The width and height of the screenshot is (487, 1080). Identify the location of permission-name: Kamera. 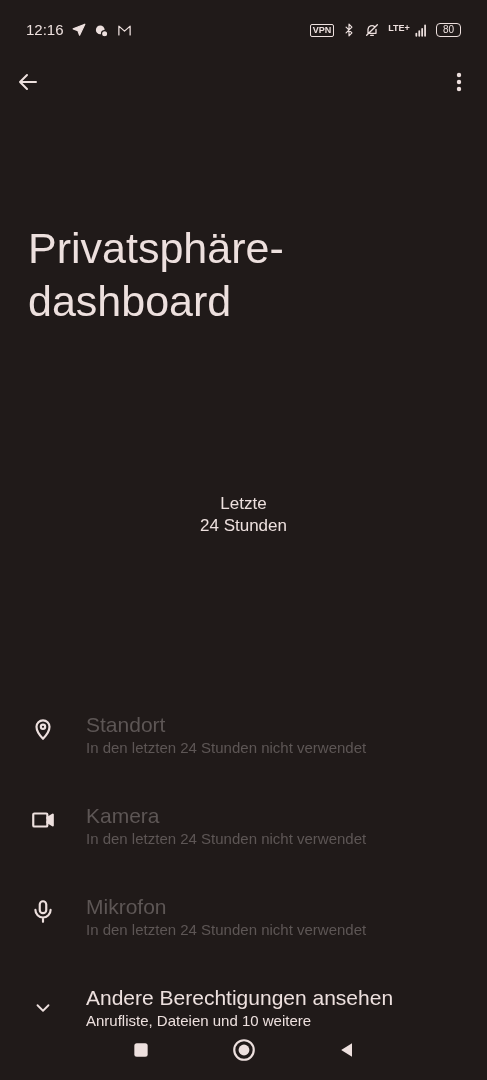
(123, 816).